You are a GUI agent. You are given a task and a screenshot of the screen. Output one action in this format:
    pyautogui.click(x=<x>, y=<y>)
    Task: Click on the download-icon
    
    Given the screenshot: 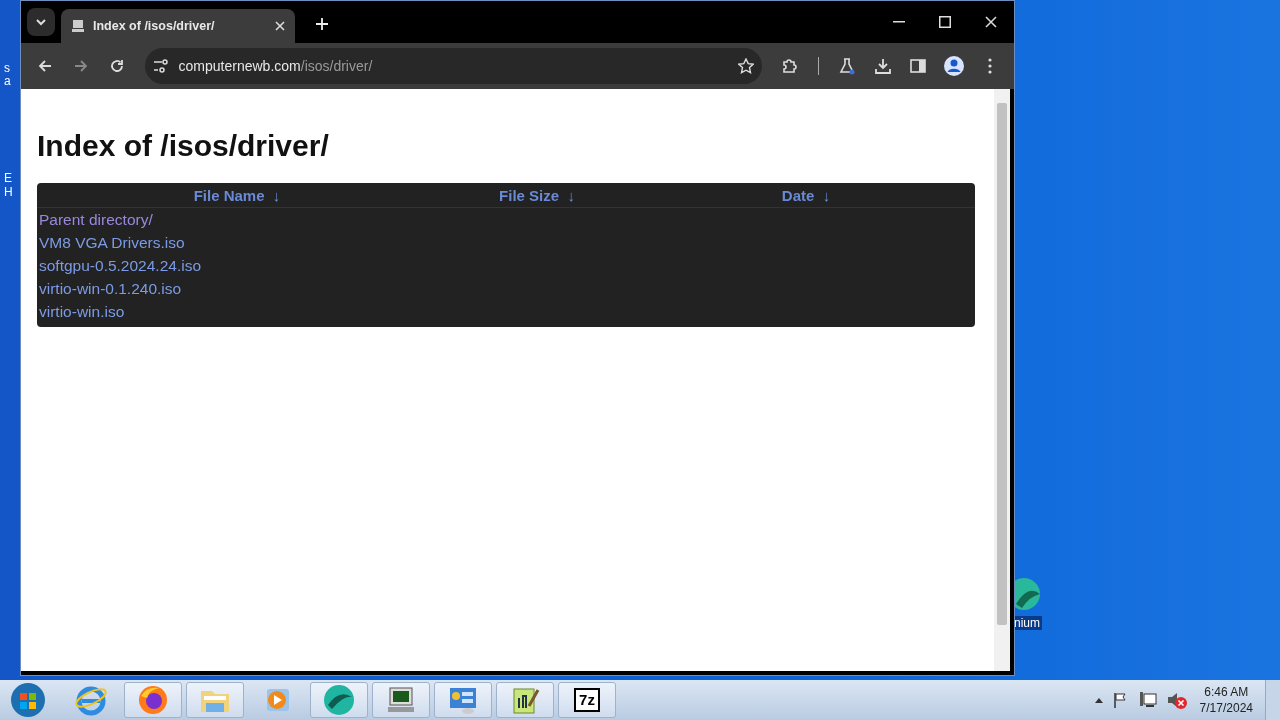 What is the action you would take?
    pyautogui.click(x=882, y=66)
    